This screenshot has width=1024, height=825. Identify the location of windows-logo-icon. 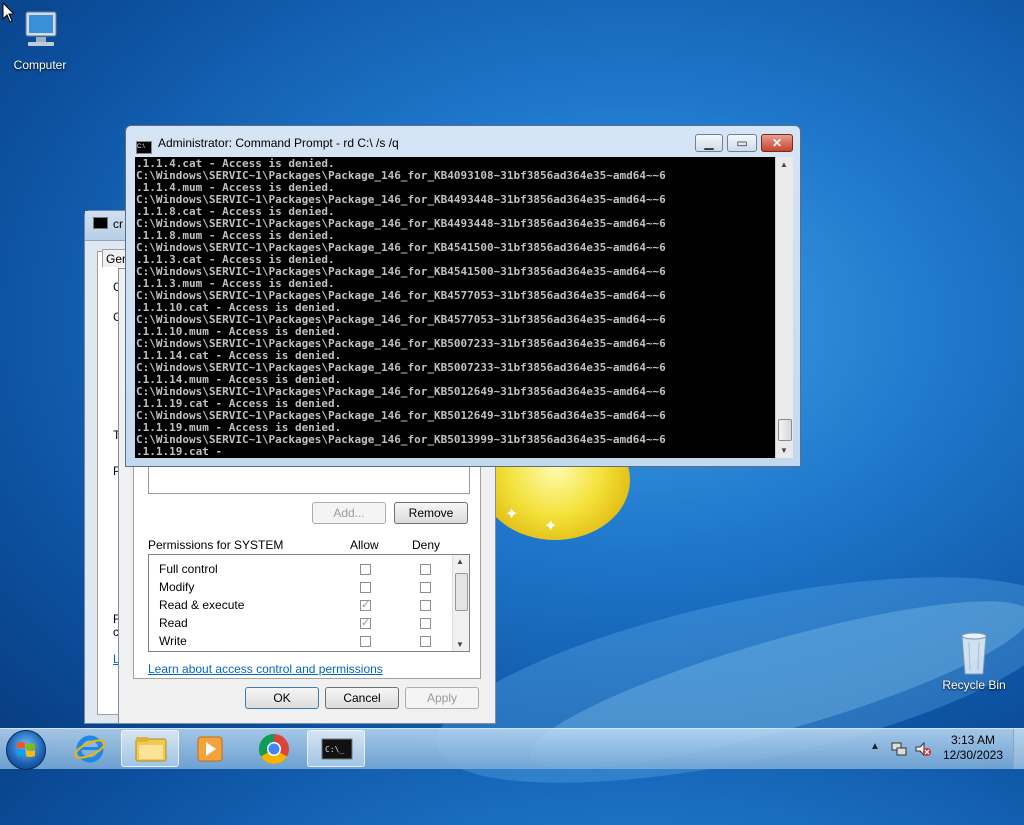
(26, 749).